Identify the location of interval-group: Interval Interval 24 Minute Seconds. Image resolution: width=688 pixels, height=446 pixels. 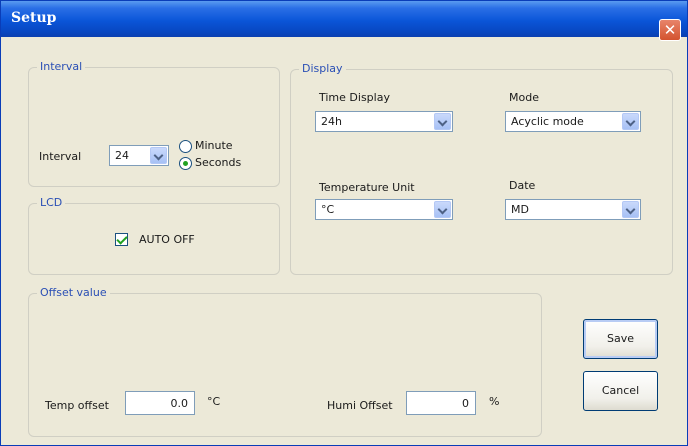
(154, 123).